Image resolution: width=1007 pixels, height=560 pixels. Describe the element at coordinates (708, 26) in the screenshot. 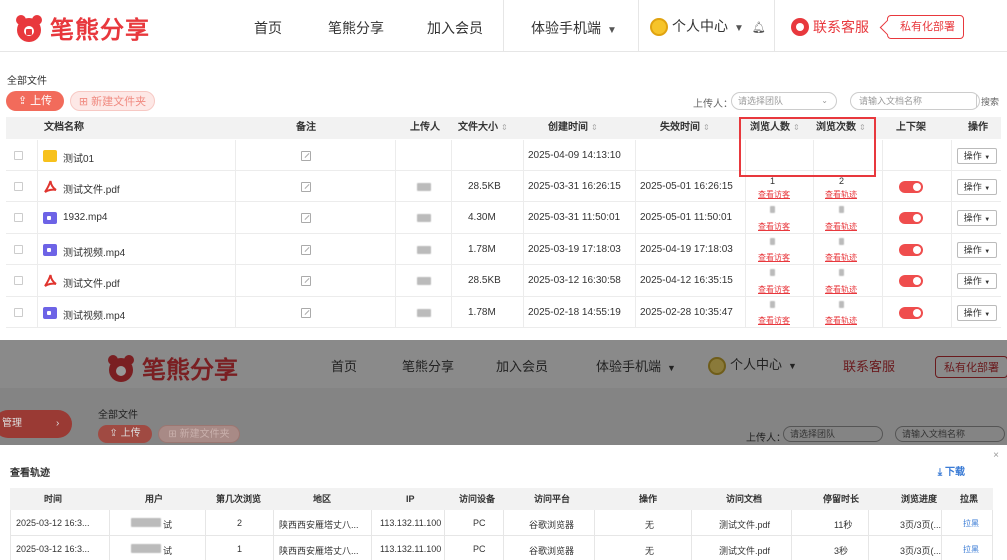

I see `user-center-menu: 个人中心 ▼ 🔔︎` at that location.